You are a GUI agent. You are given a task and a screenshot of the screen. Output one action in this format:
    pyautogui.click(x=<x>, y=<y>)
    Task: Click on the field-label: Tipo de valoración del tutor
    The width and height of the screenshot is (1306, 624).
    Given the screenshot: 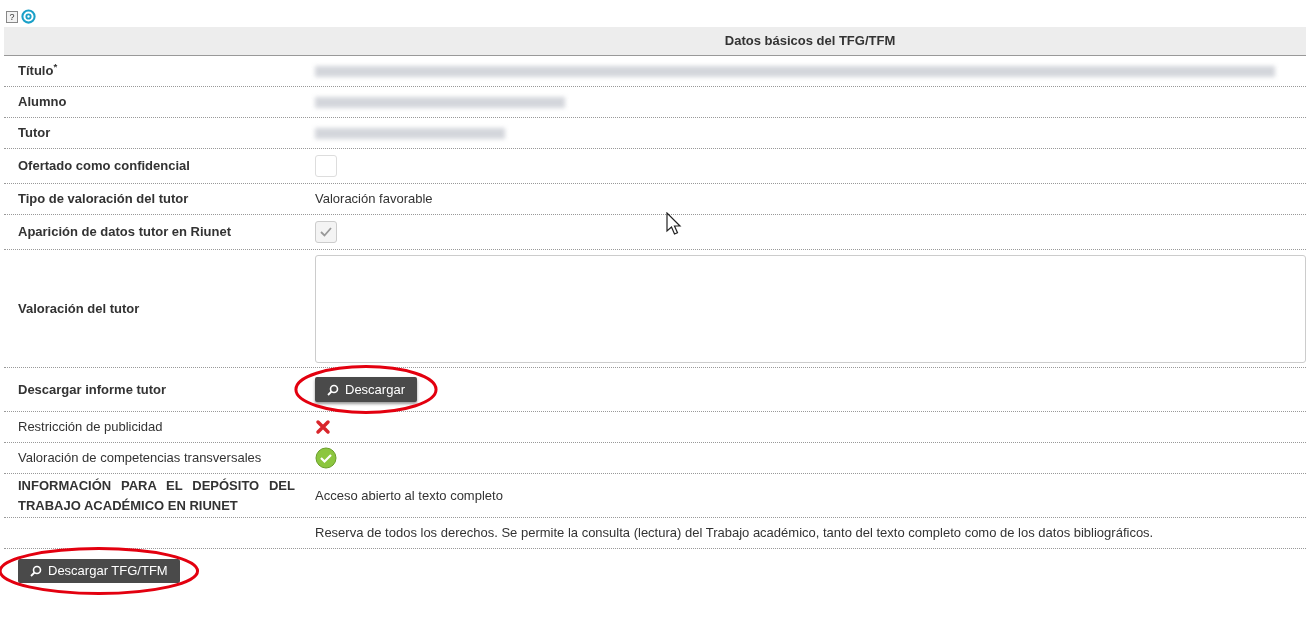 What is the action you would take?
    pyautogui.click(x=104, y=199)
    